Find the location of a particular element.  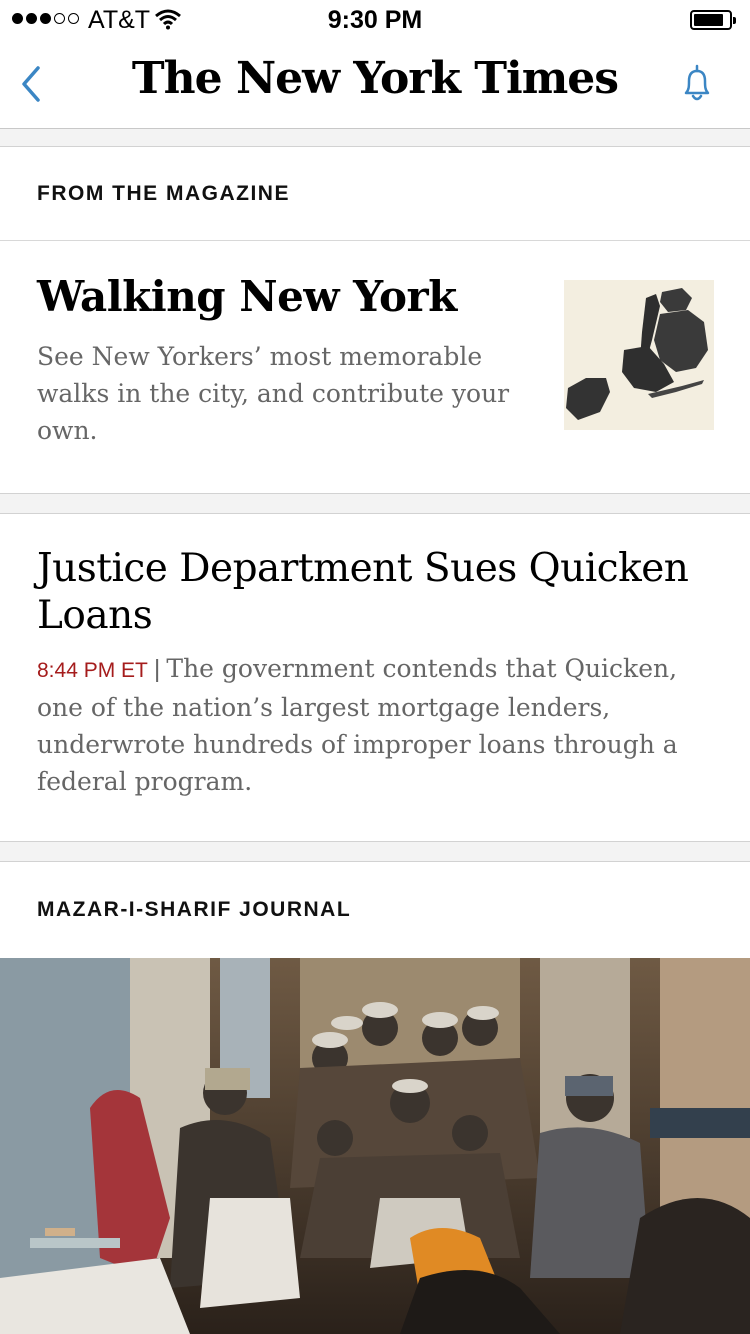

status-bar: AT&T 9:30 PM is located at coordinates (375, 20).